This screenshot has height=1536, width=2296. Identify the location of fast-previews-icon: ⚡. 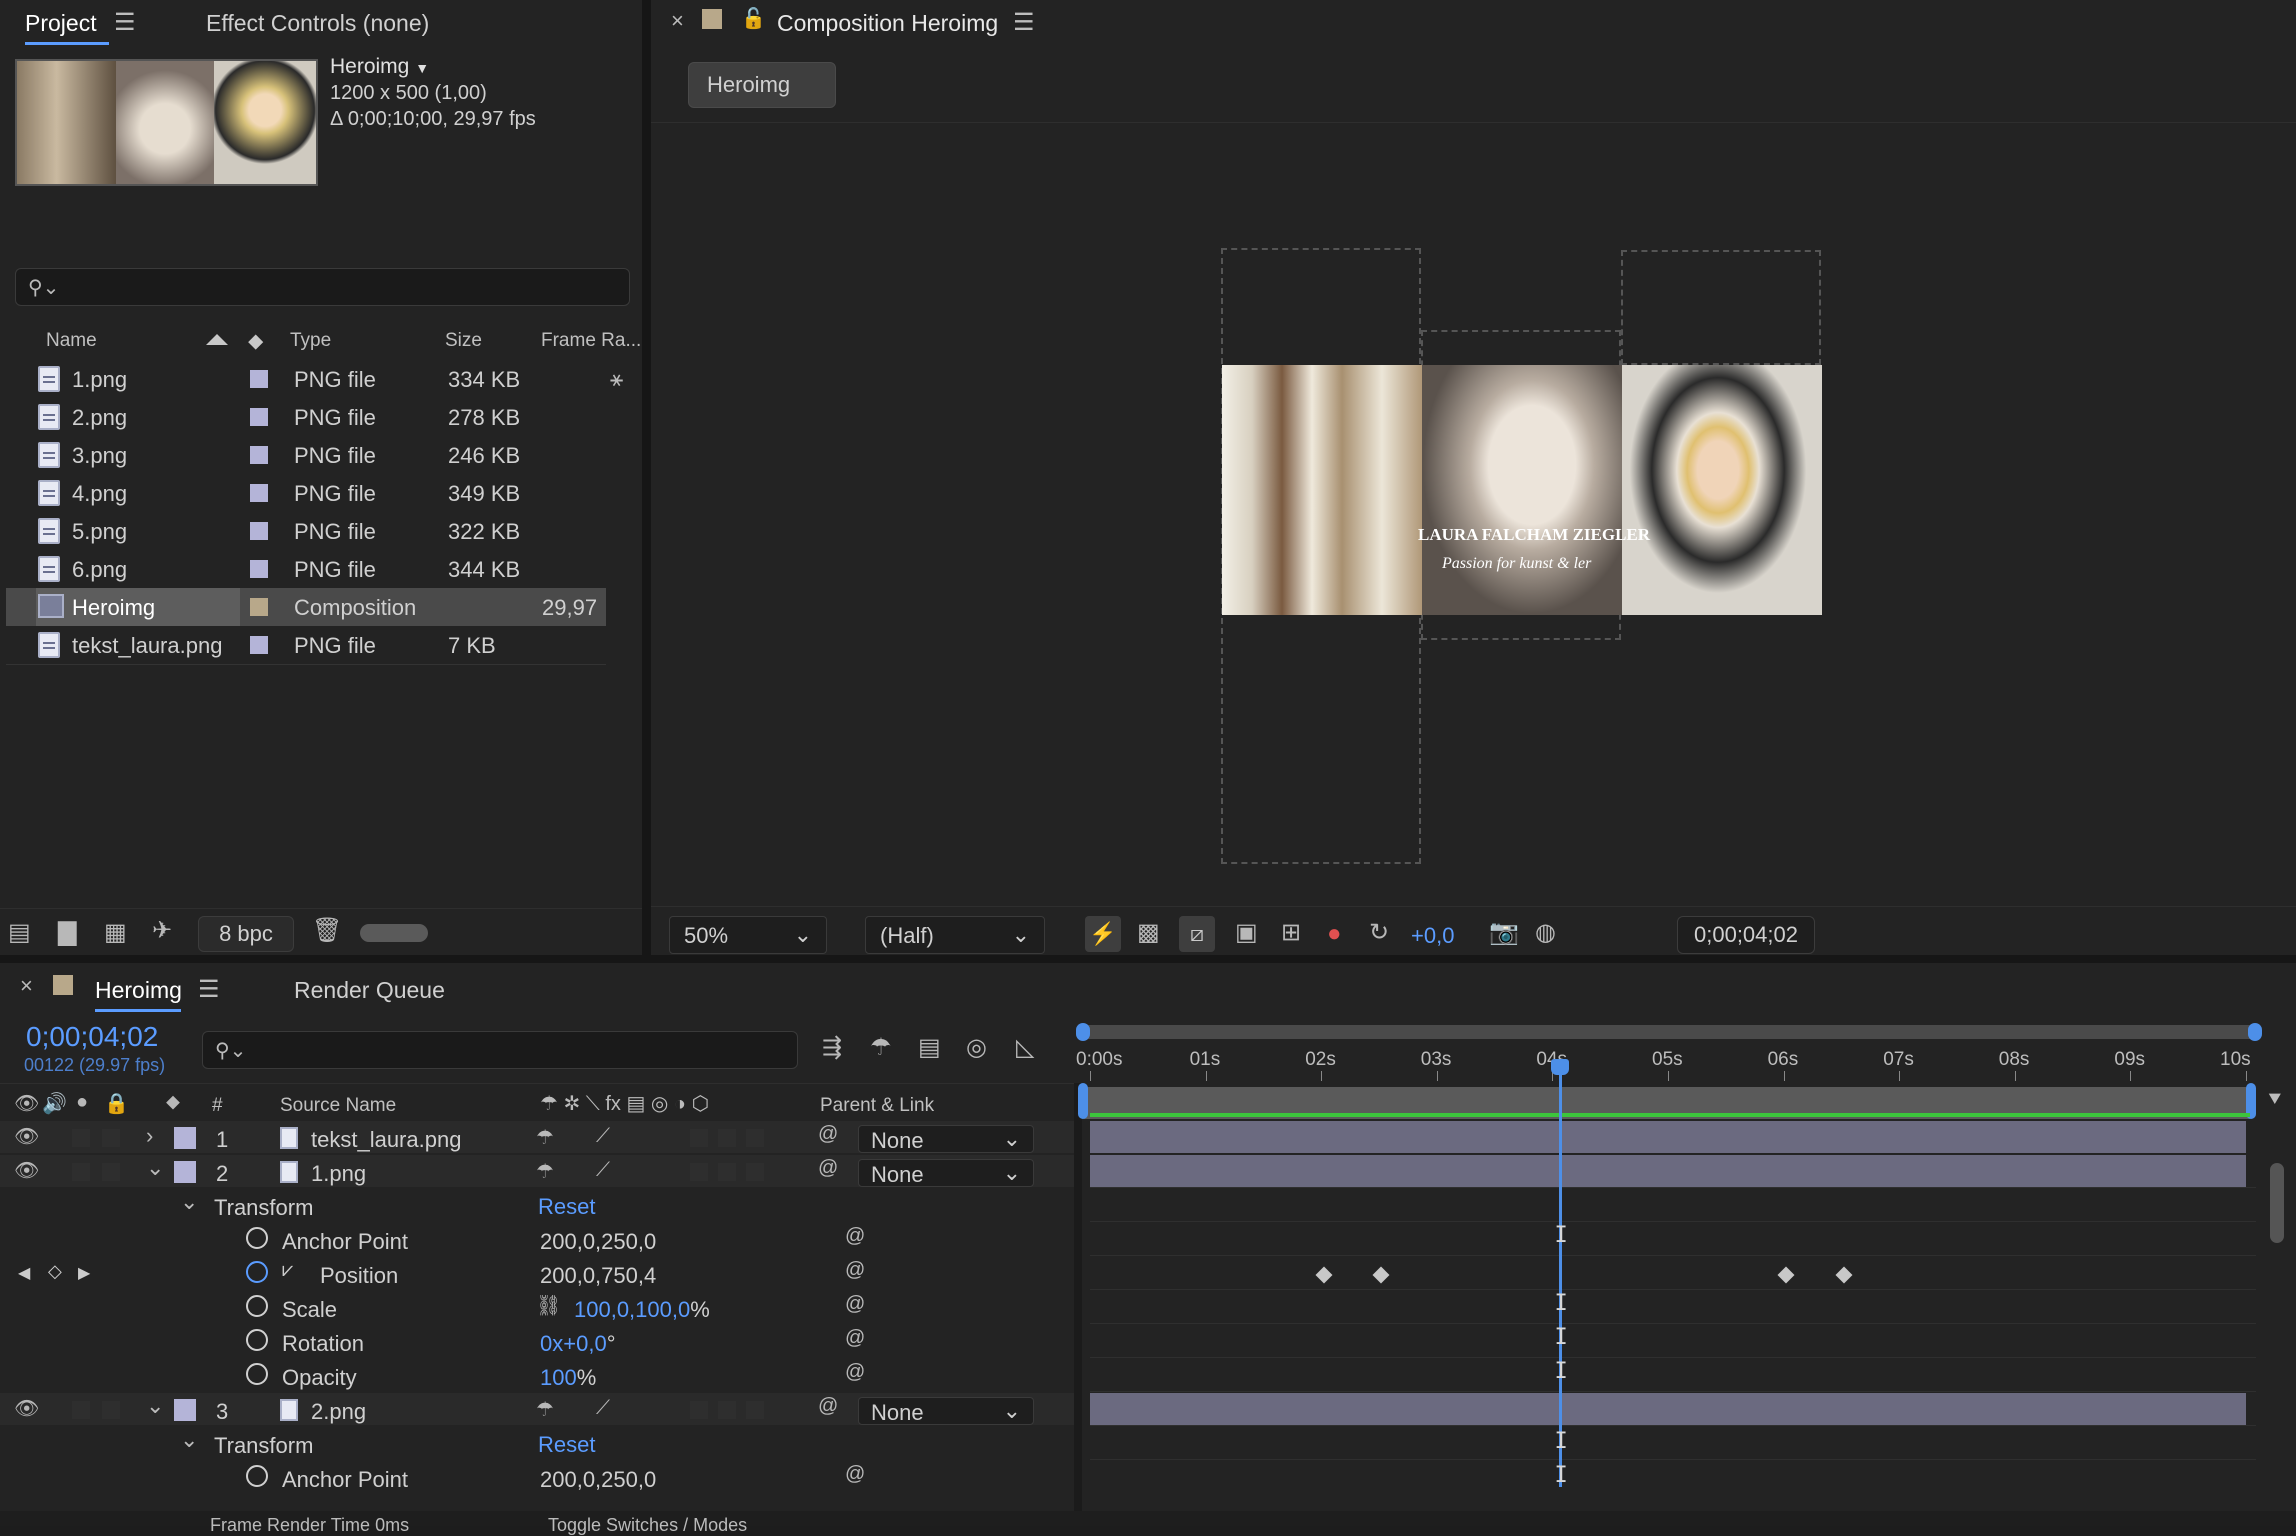
(1103, 934).